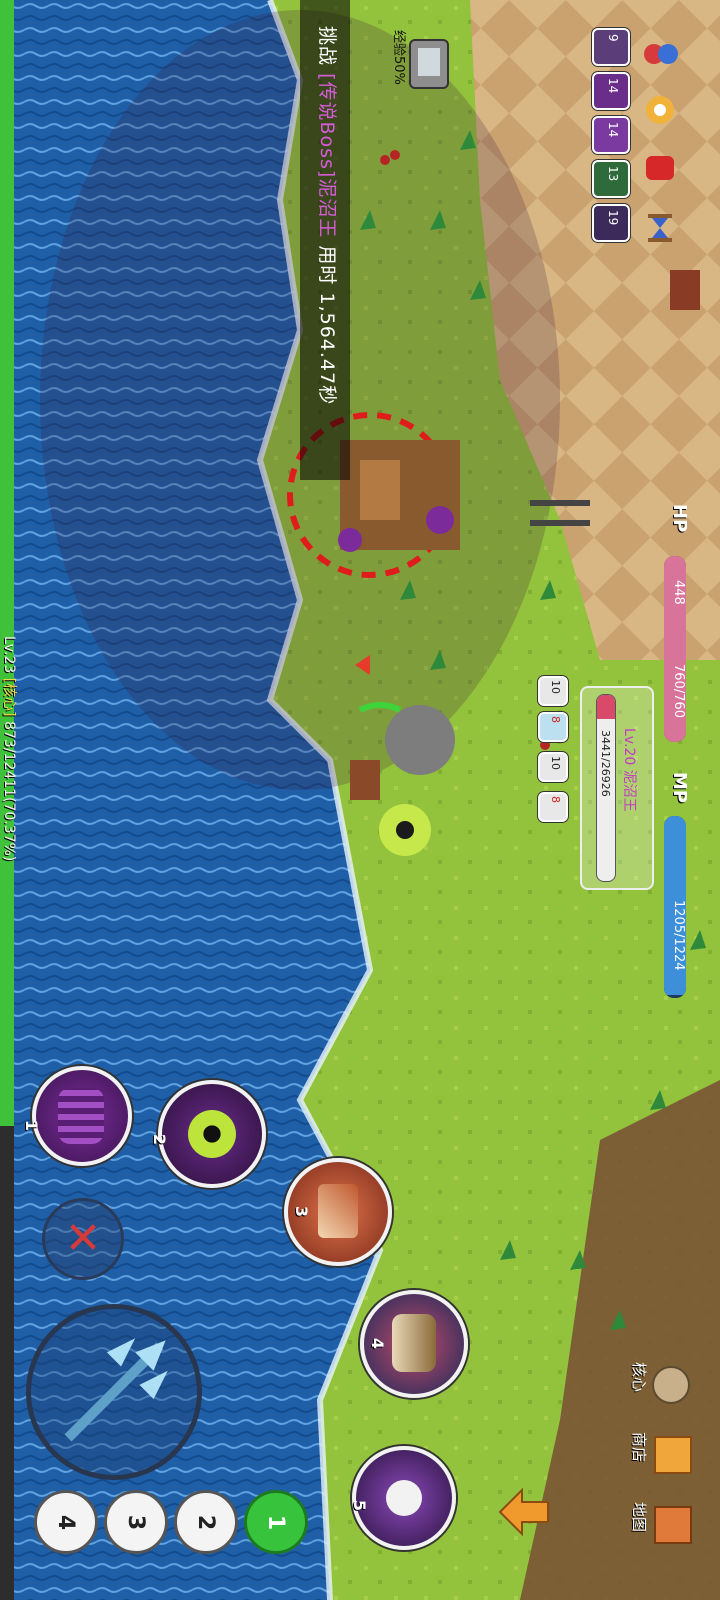 This screenshot has height=1600, width=720. I want to click on quick-slot-2: 2, so click(206, 1522).